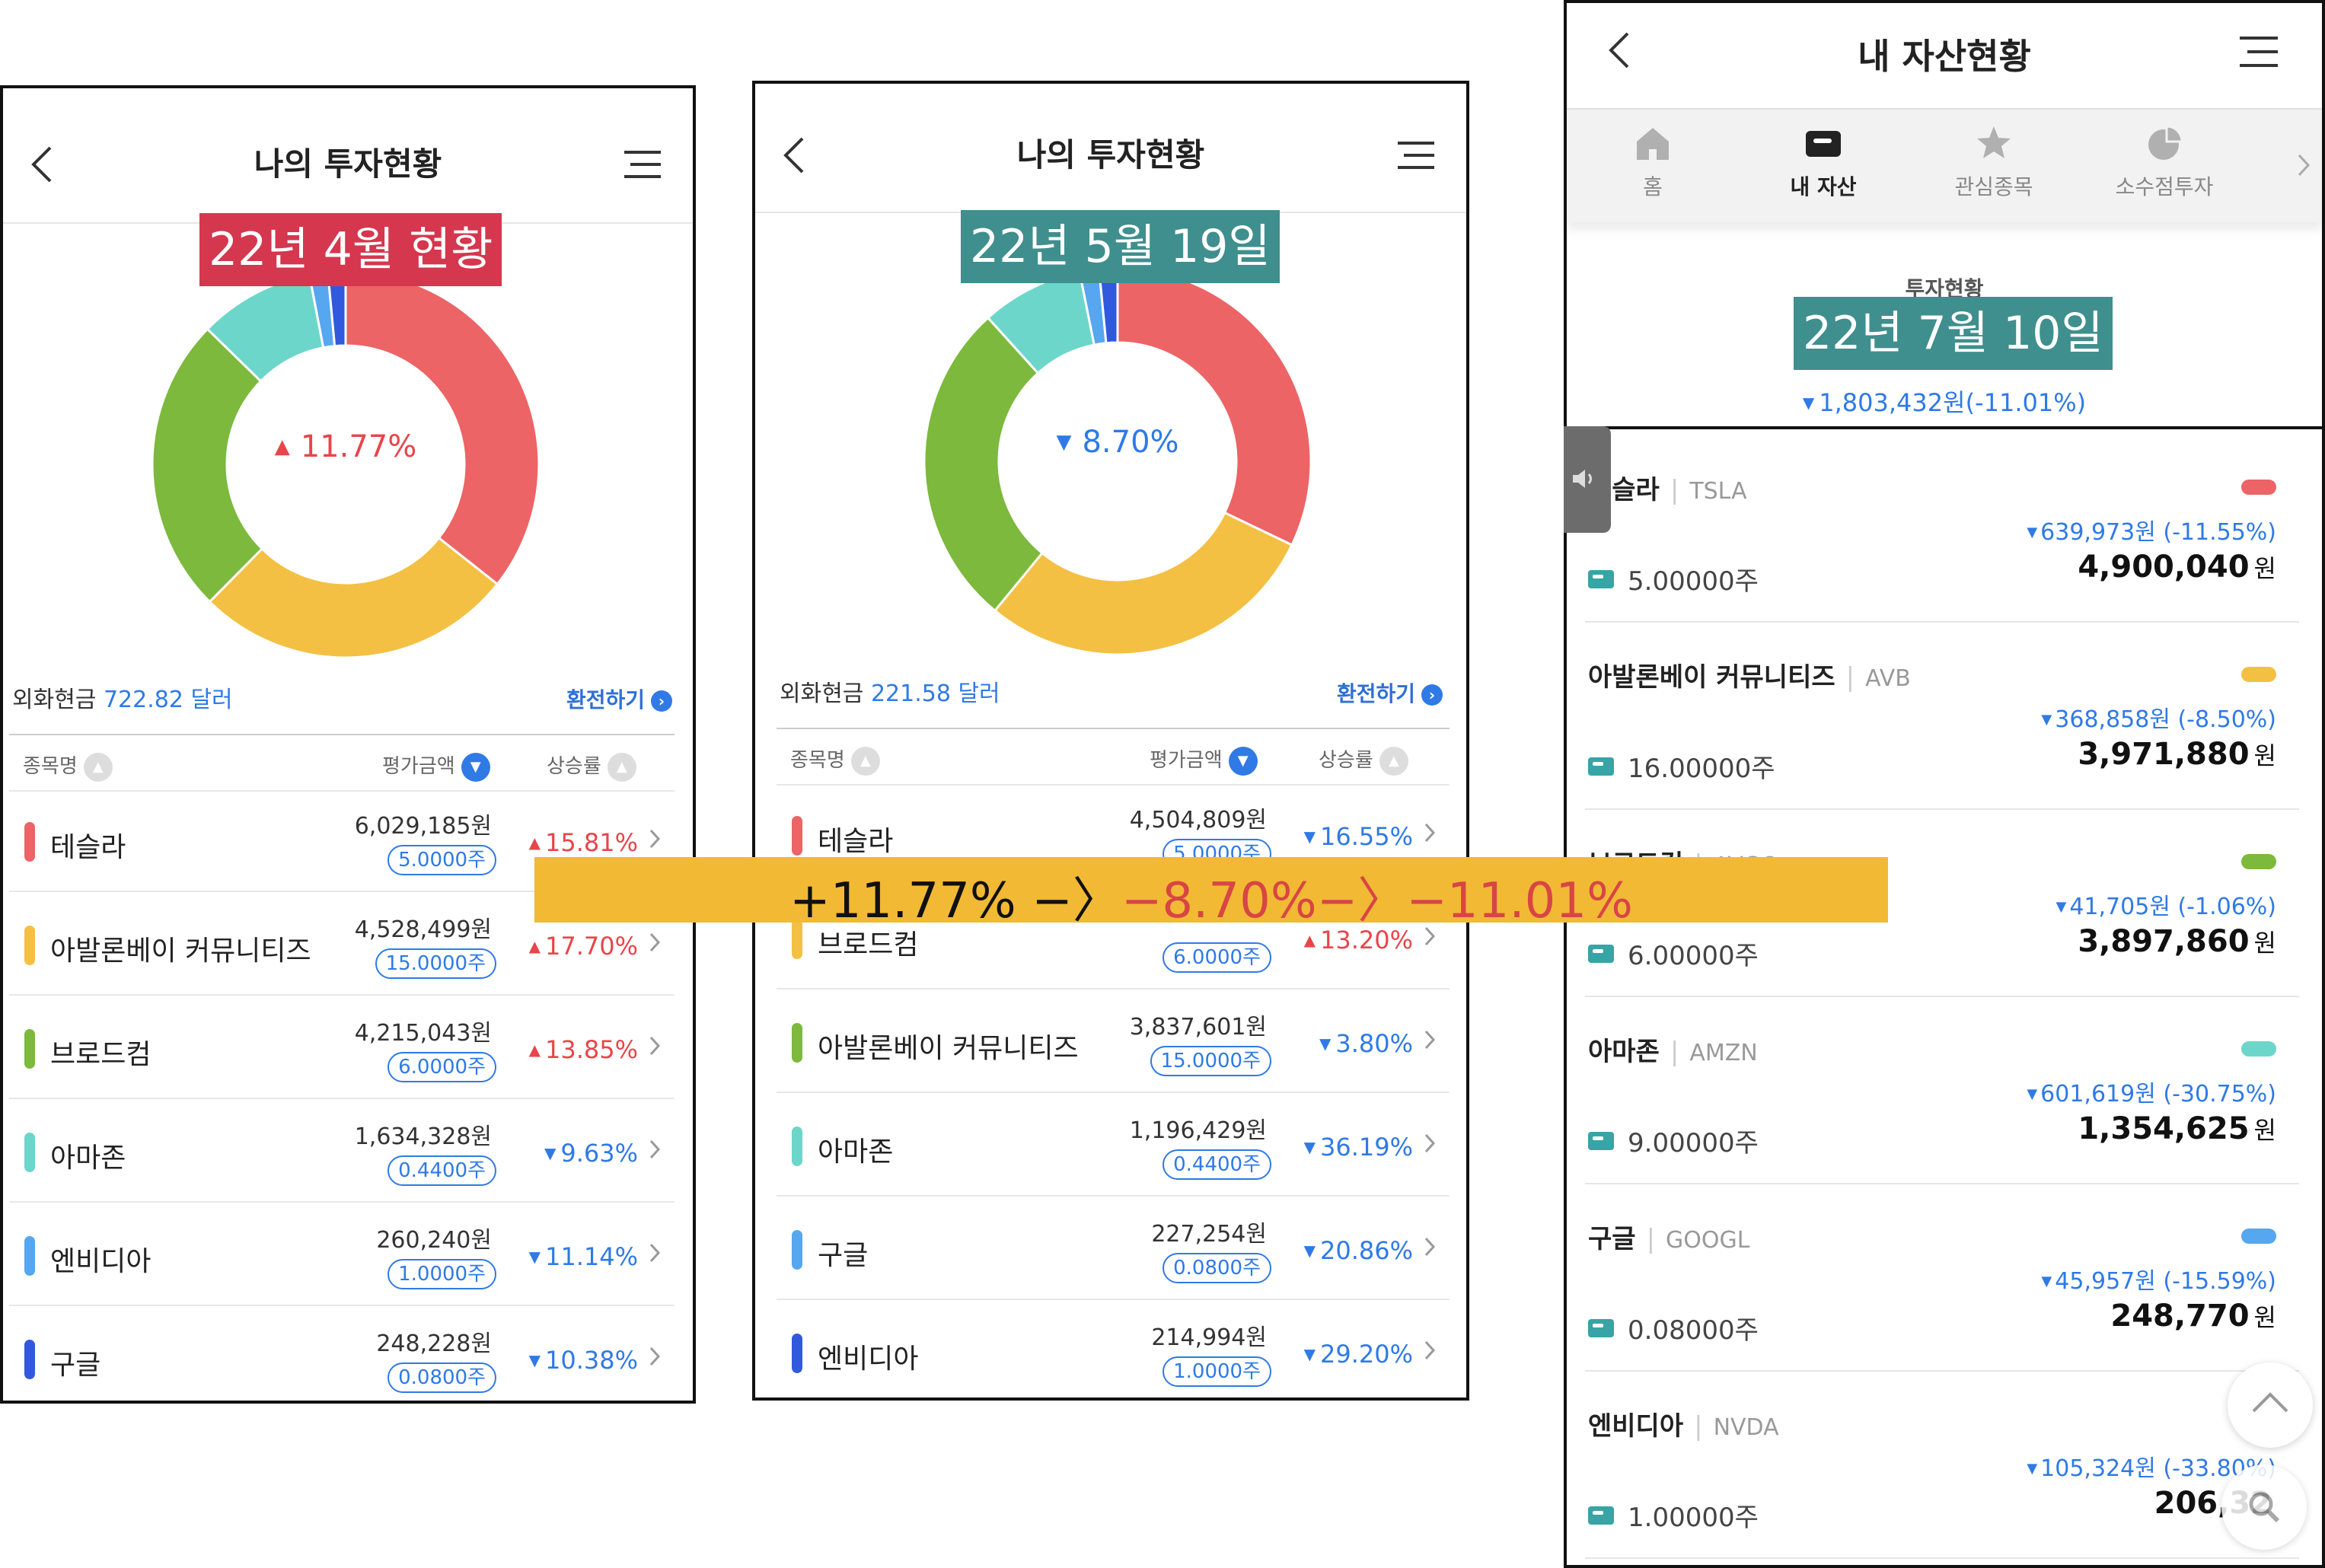  I want to click on stock-rate: ▼ 11.14%, so click(583, 1256).